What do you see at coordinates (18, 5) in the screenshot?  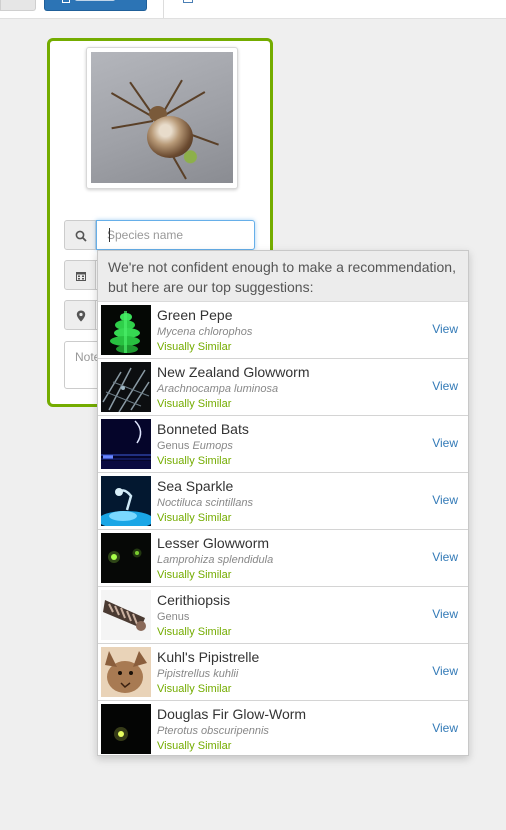 I see `top-secondary-button` at bounding box center [18, 5].